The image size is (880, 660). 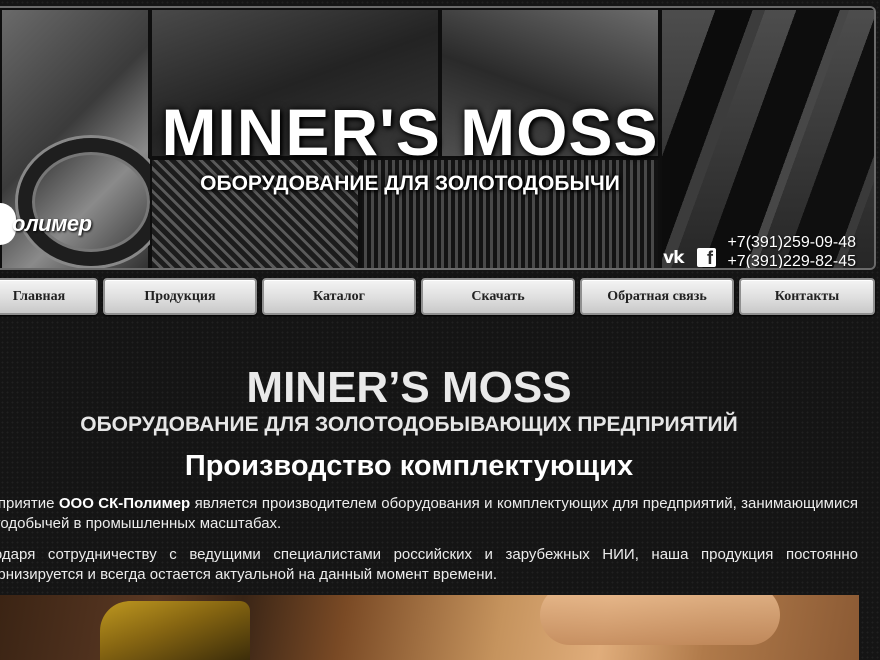 I want to click on logo-text: олимер, so click(x=52, y=223).